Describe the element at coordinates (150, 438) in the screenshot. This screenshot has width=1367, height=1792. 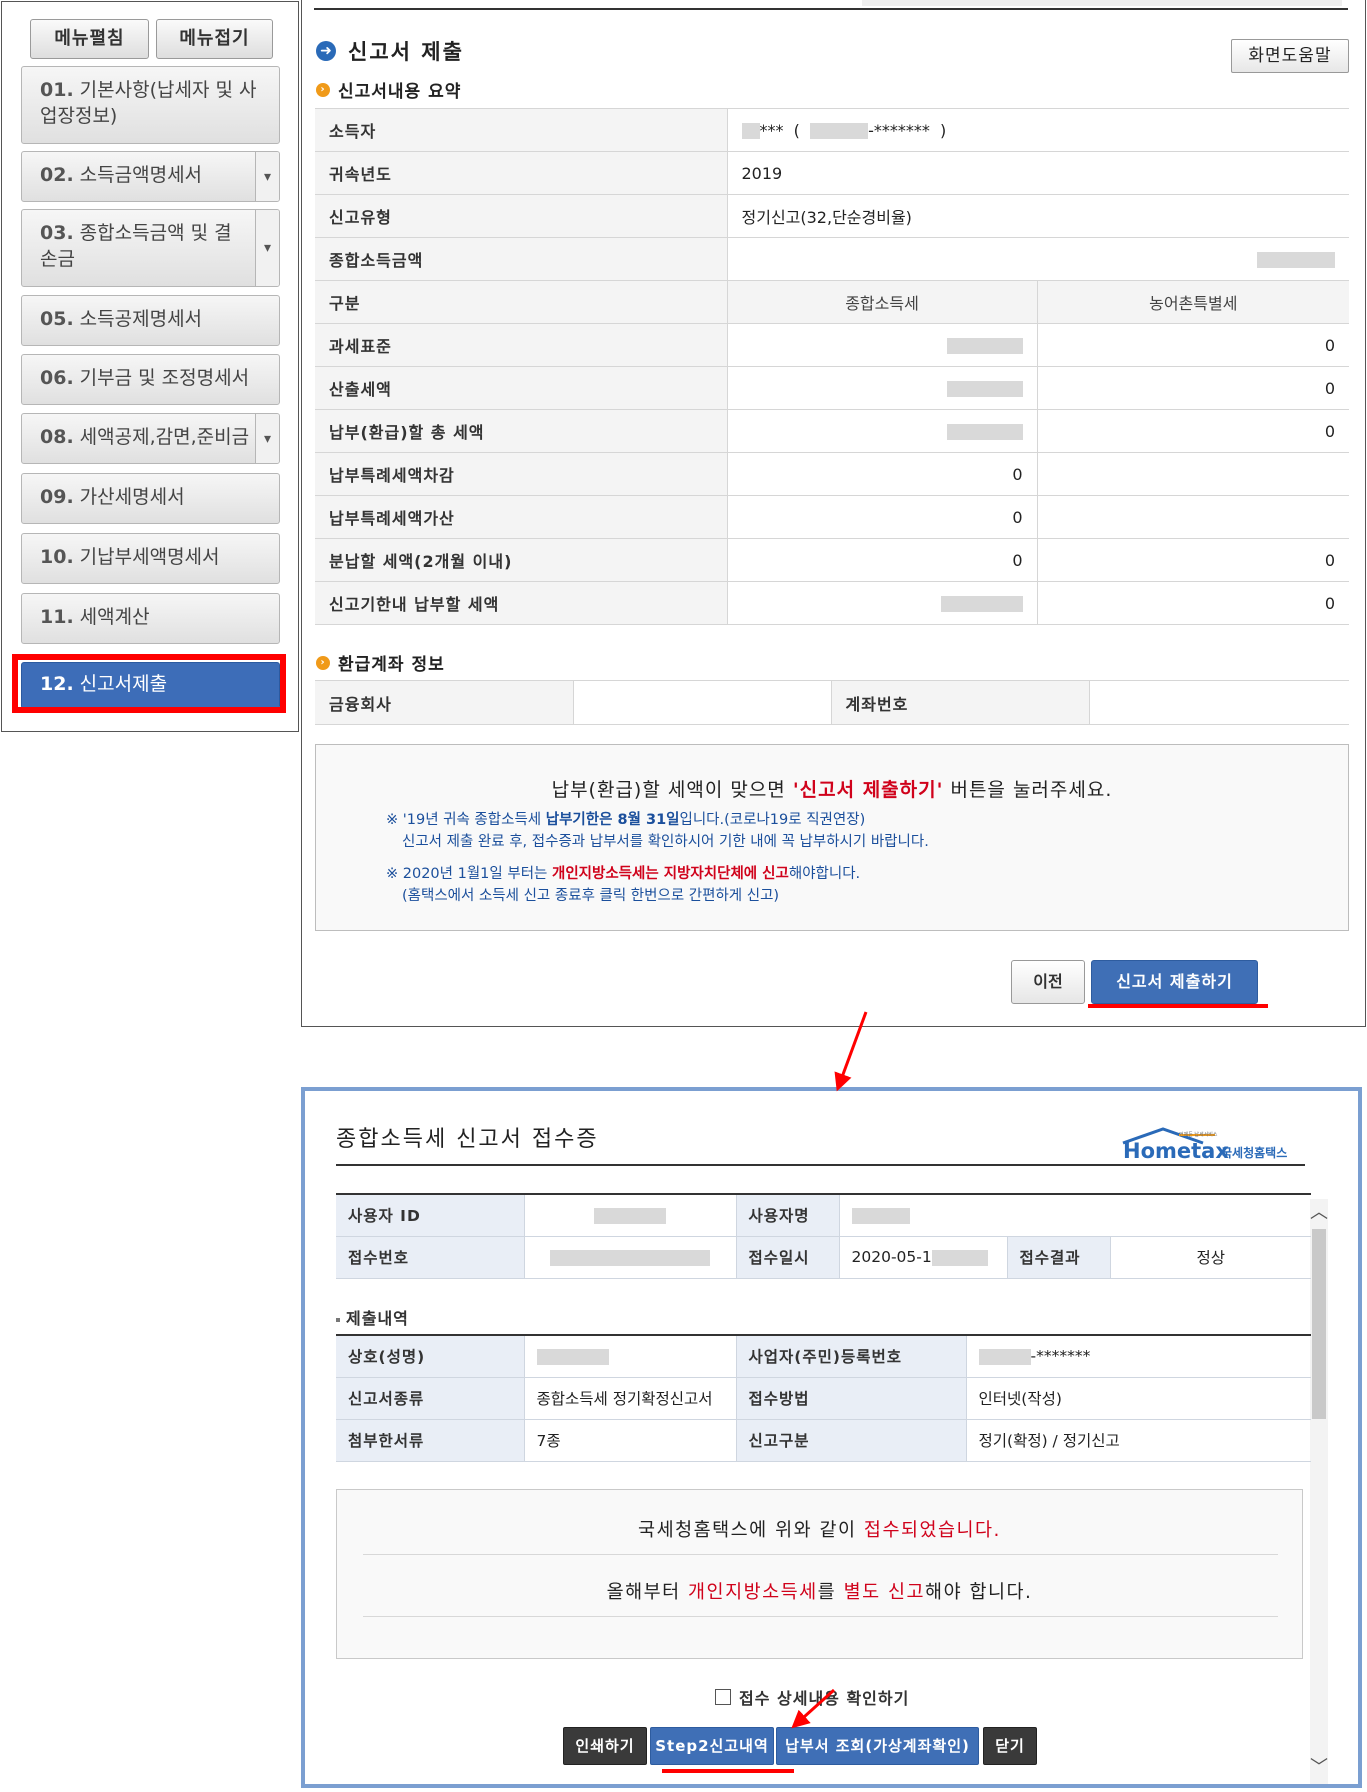
I see `menu-item-tax-credit: 08. 세액공제,감면,준비금 ▾` at that location.